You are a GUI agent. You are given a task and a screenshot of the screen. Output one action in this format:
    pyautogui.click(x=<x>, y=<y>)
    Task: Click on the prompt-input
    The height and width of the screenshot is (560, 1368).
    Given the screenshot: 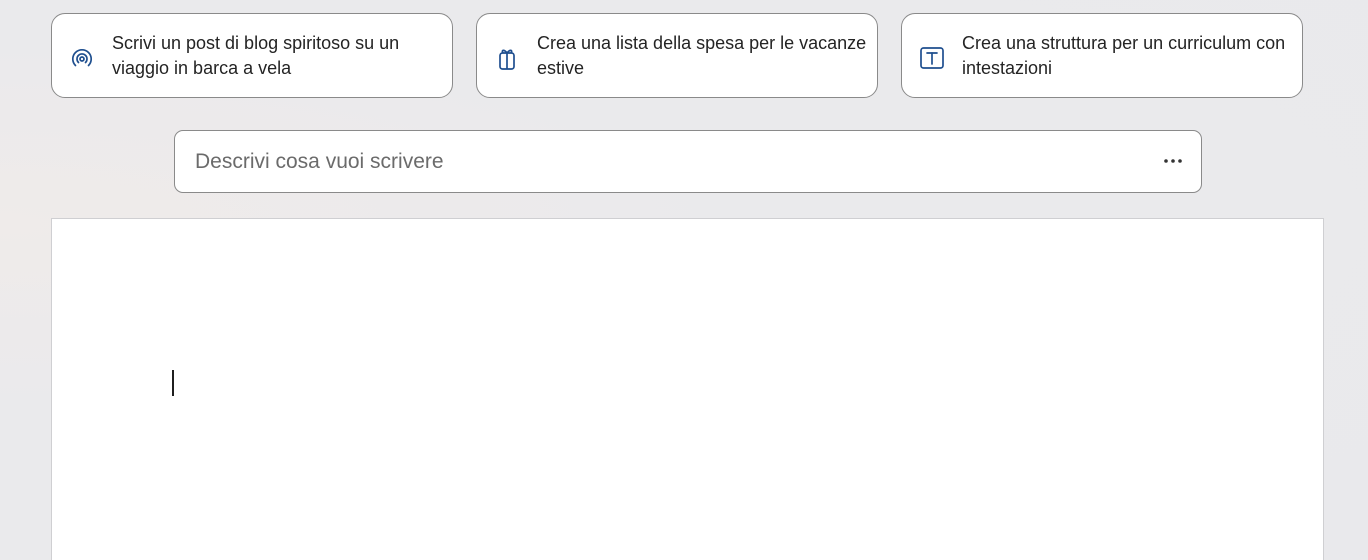 What is the action you would take?
    pyautogui.click(x=655, y=162)
    